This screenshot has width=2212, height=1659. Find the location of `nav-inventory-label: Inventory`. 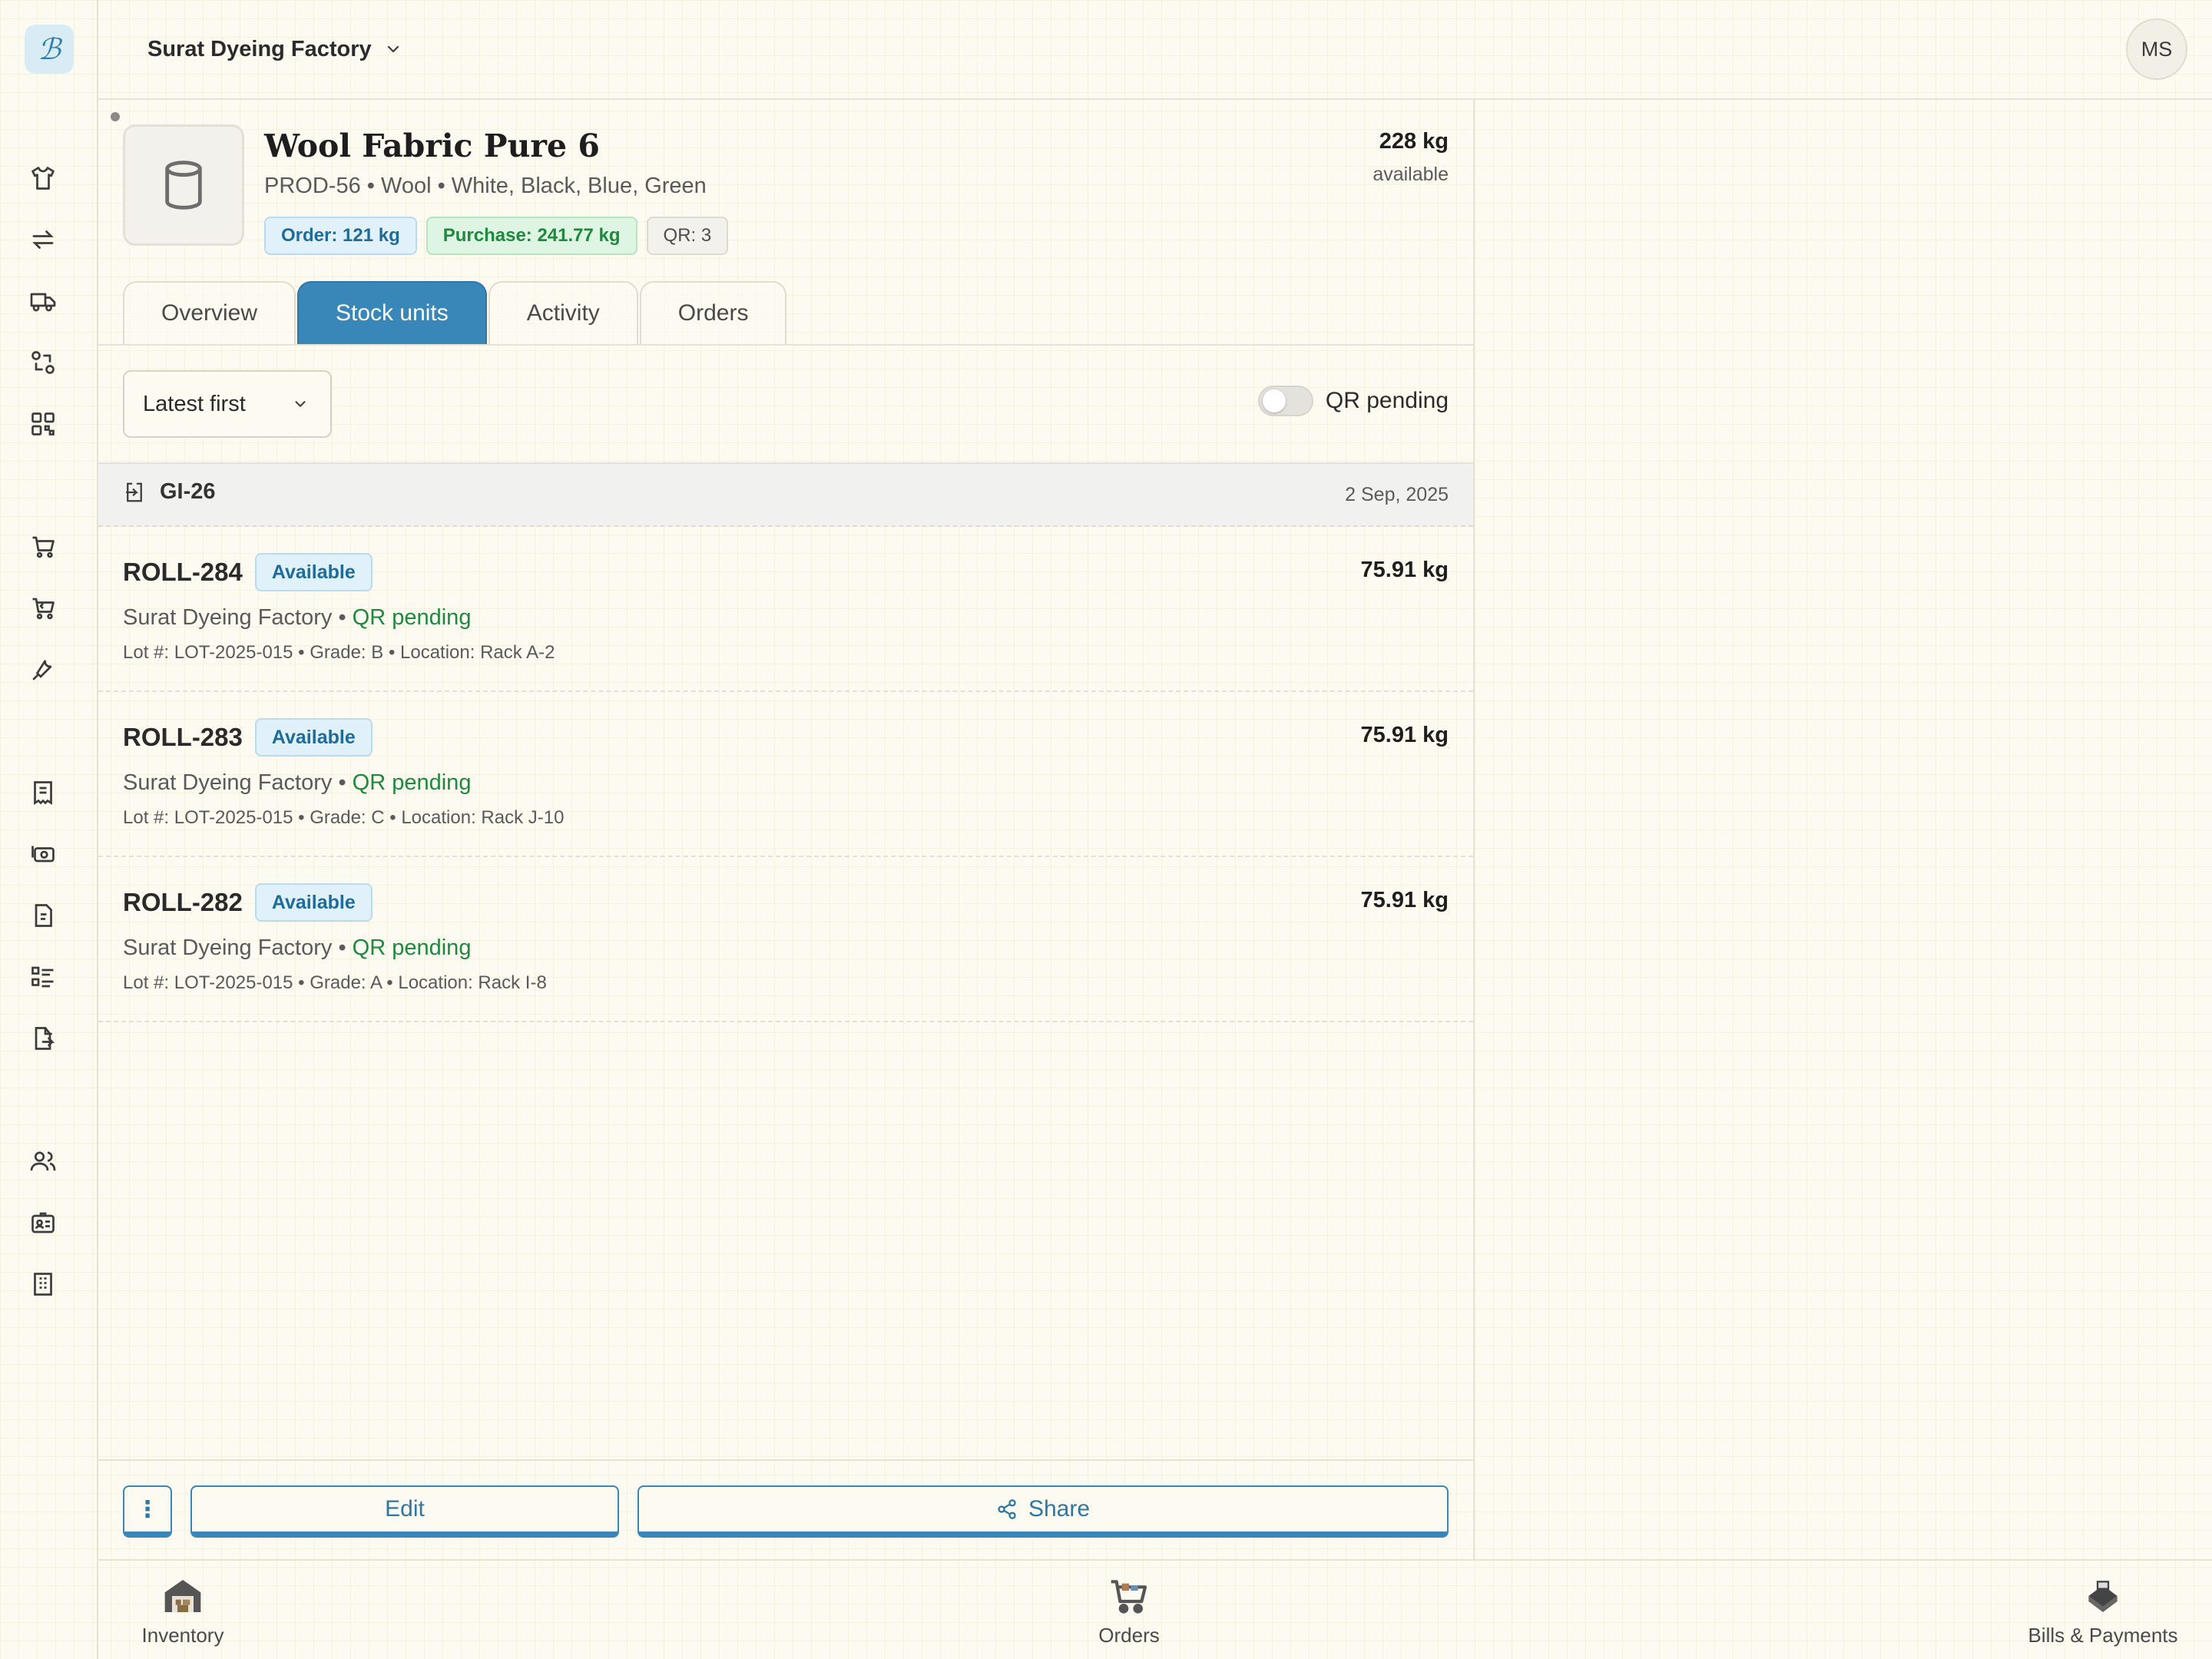

nav-inventory-label: Inventory is located at coordinates (182, 1636).